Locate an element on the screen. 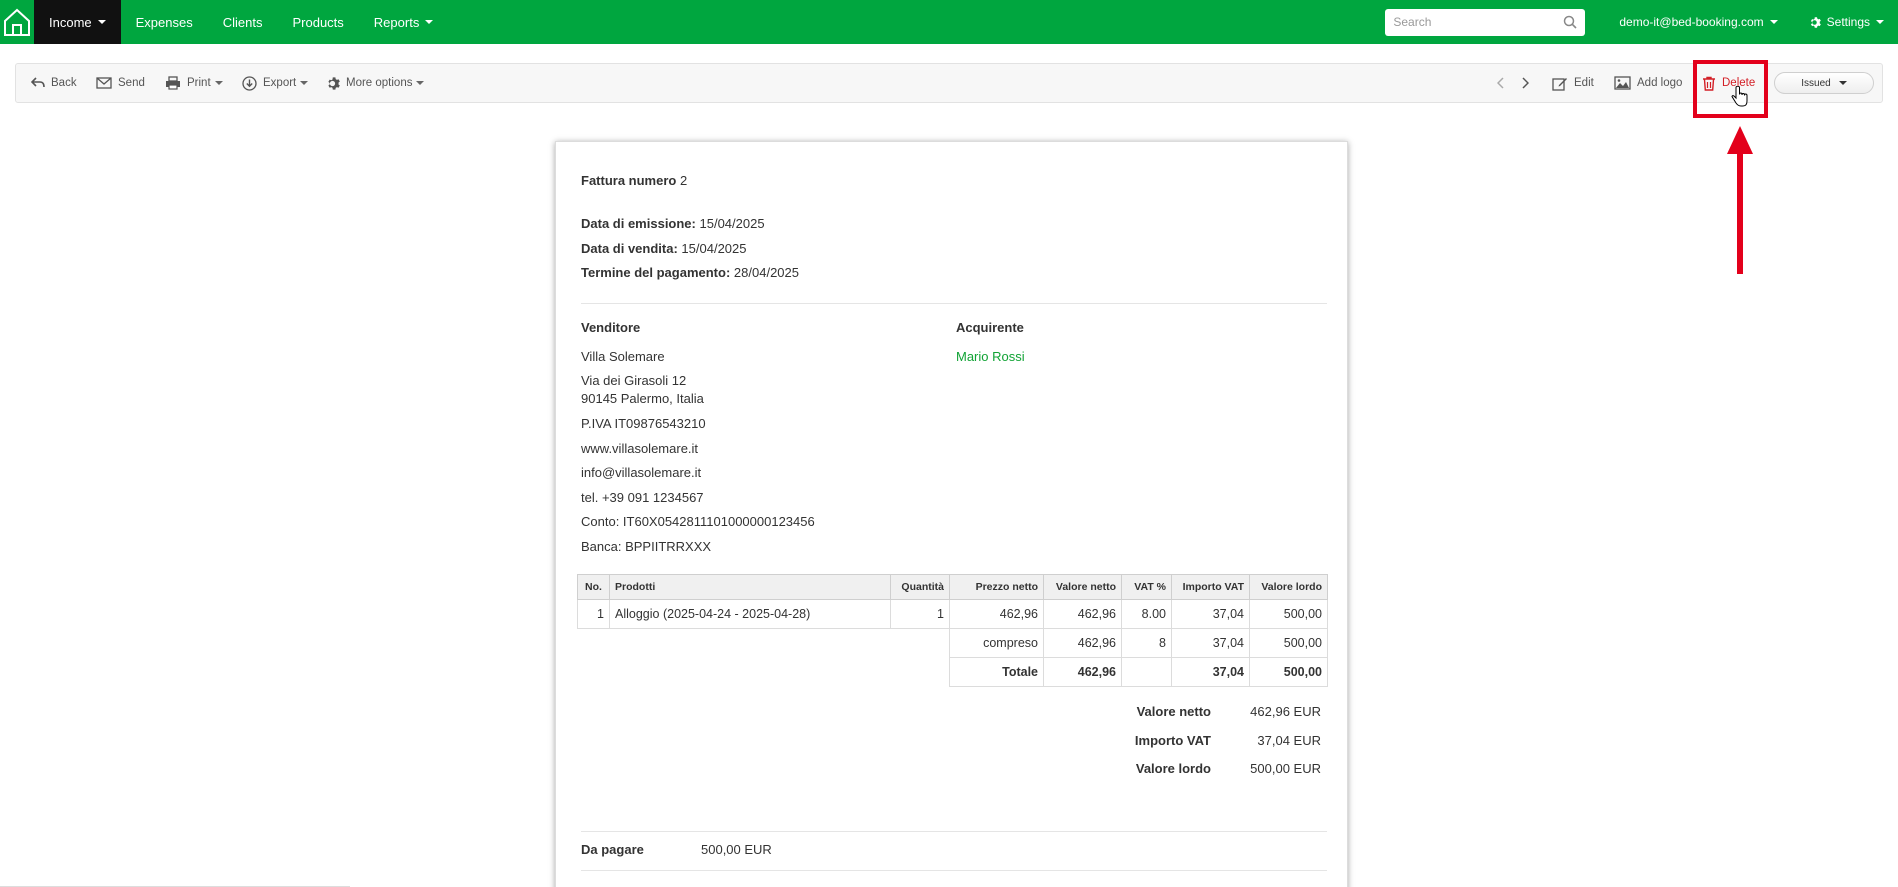  payment-due: 28/04/2025 is located at coordinates (766, 272).